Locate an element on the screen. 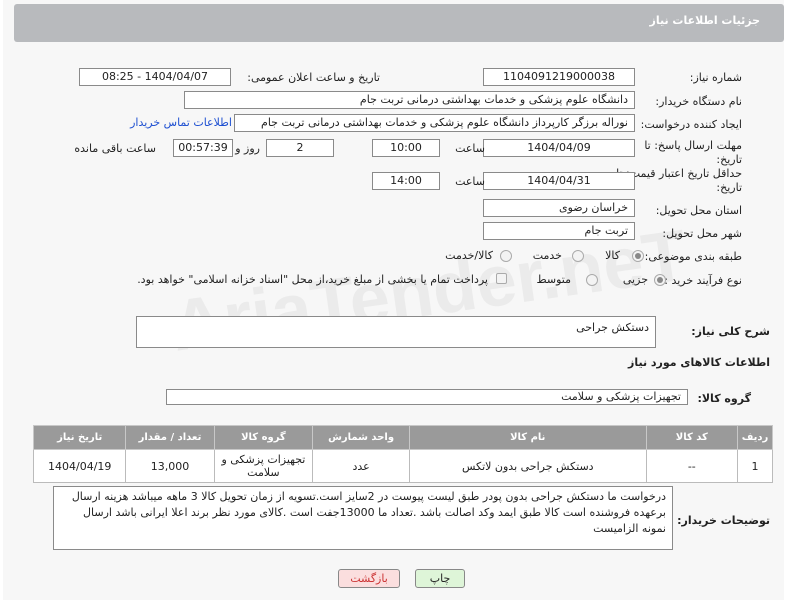  col-code: کد کالا is located at coordinates (691, 437).